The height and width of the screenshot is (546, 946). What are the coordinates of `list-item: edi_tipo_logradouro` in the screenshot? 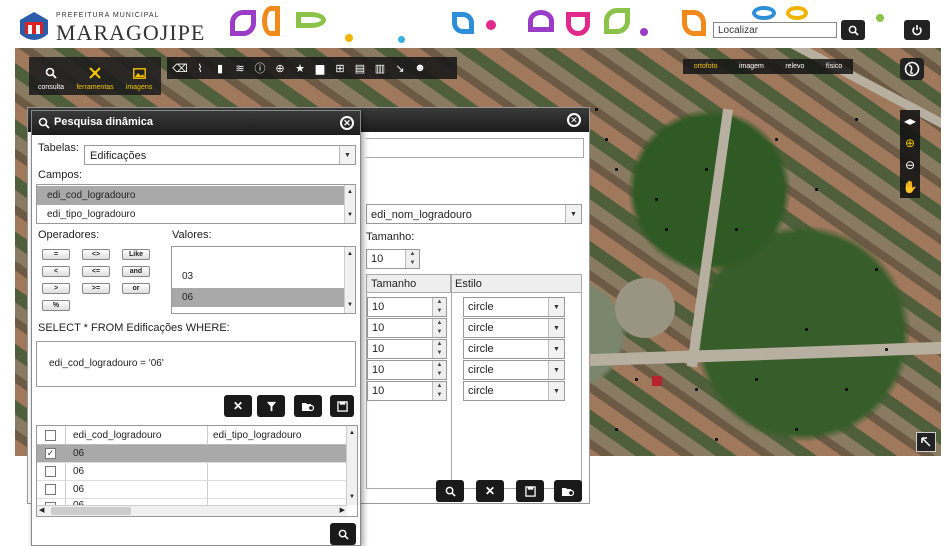 It's located at (191, 214).